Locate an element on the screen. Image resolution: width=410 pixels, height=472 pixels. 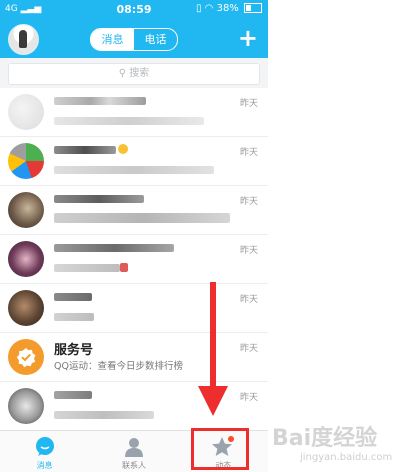
status-right: ▯ ◠ 38% is located at coordinates (229, 8).